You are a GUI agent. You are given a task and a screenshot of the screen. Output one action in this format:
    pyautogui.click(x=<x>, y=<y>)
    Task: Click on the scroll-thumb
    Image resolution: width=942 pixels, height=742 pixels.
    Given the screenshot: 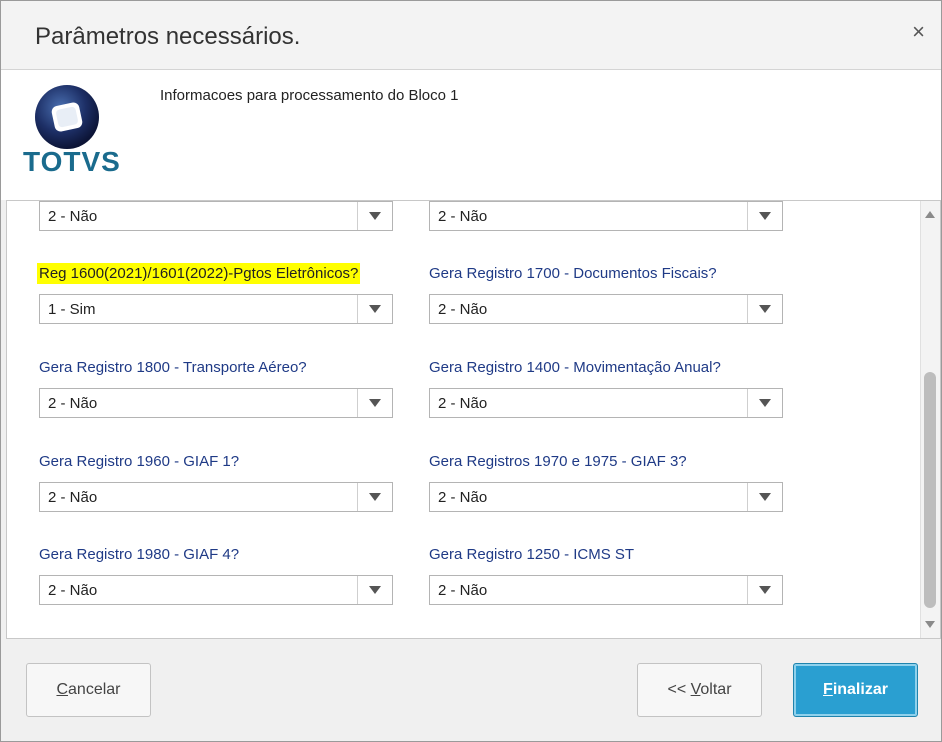 What is the action you would take?
    pyautogui.click(x=930, y=490)
    